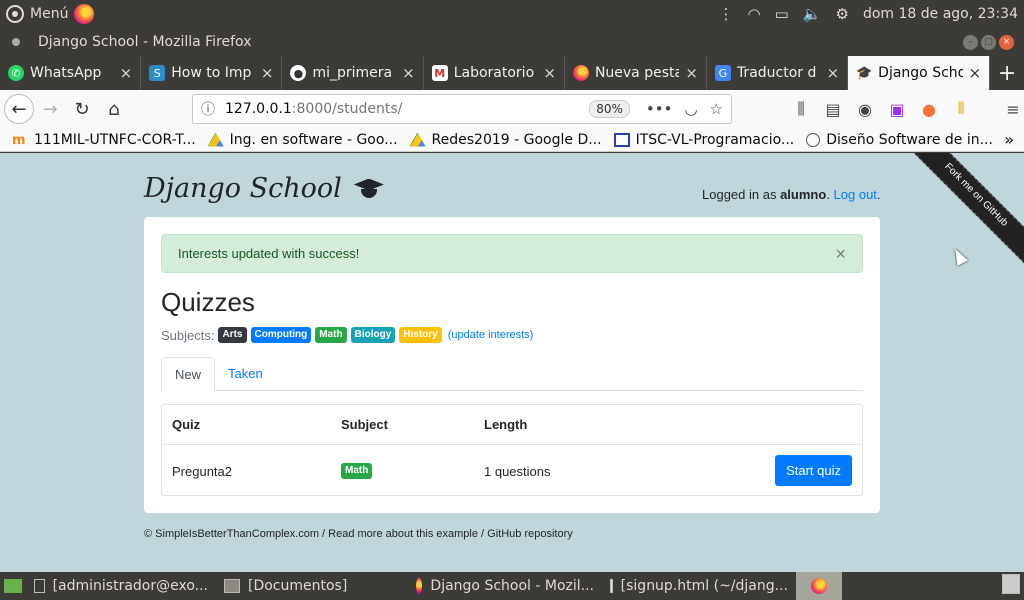 Image resolution: width=1024 pixels, height=600 pixels. Describe the element at coordinates (636, 73) in the screenshot. I see `tab-new-tab: Nueva pesta ×` at that location.